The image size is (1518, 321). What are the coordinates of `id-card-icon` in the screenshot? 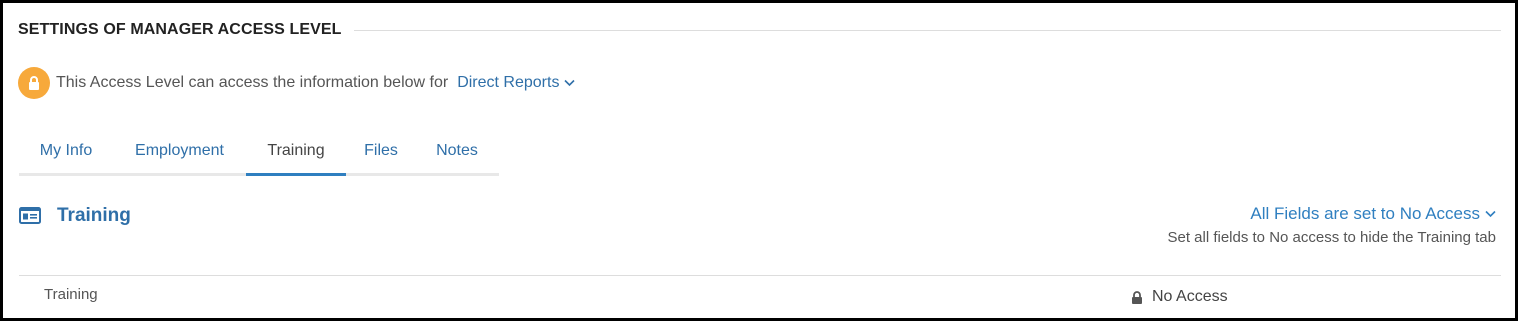 It's located at (30, 215).